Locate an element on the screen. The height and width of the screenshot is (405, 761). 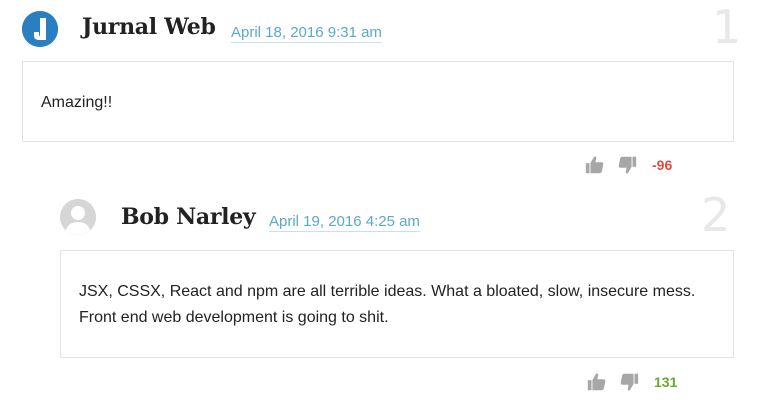
j-logo-icon is located at coordinates (40, 29).